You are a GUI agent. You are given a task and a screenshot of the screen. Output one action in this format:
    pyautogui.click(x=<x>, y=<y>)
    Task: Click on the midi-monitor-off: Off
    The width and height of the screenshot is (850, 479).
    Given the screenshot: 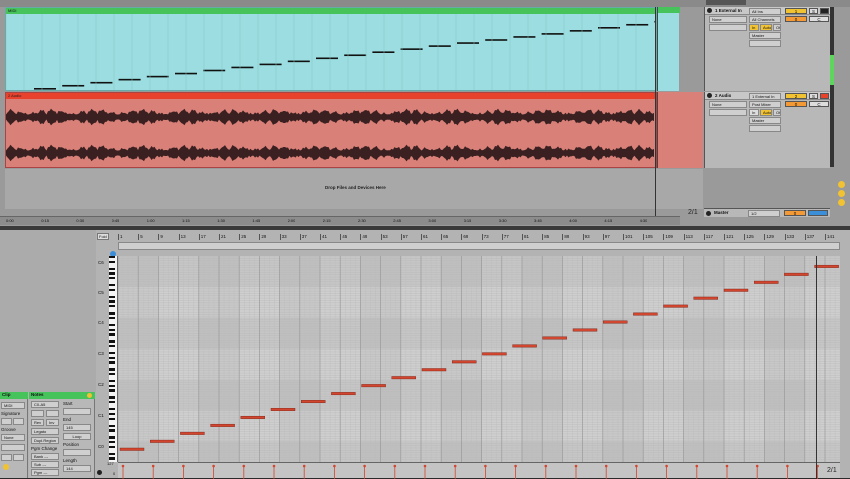 What is the action you would take?
    pyautogui.click(x=777, y=27)
    